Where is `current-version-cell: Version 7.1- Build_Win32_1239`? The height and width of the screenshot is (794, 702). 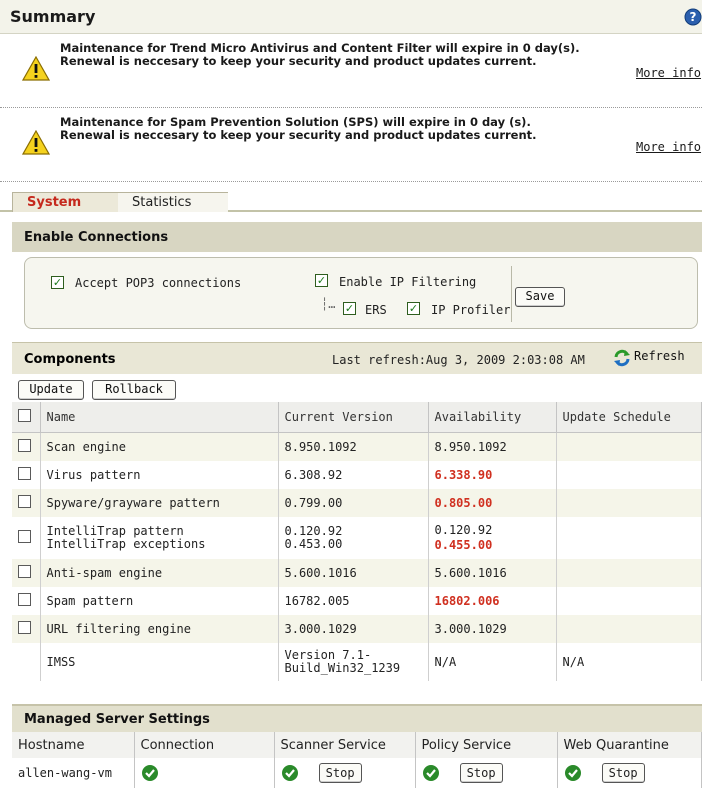 current-version-cell: Version 7.1- Build_Win32_1239 is located at coordinates (353, 662).